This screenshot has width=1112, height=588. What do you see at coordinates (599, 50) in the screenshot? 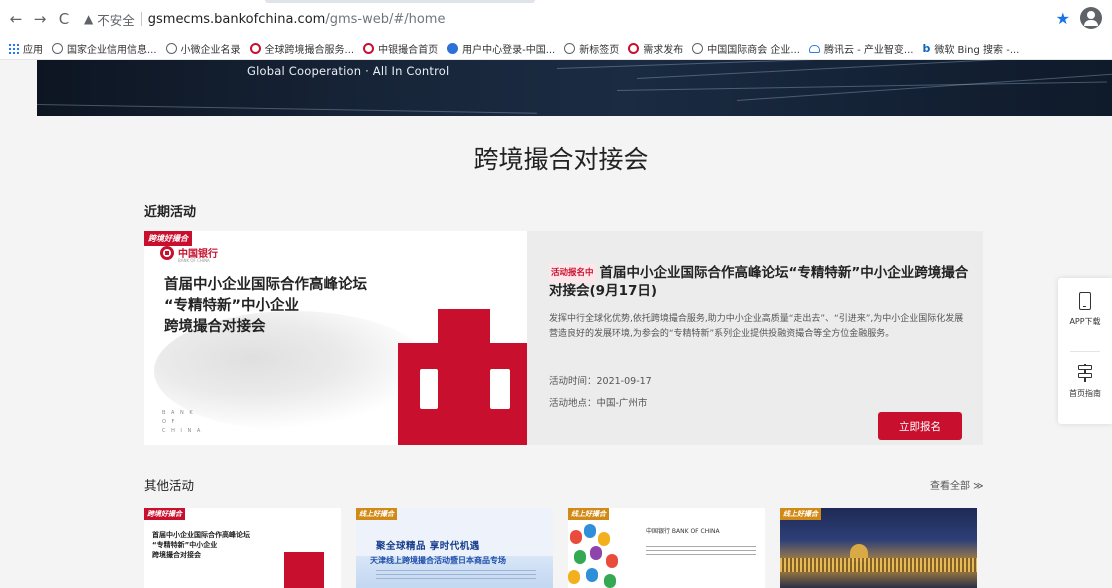
I see `bookmark-label: 新标签页` at bounding box center [599, 50].